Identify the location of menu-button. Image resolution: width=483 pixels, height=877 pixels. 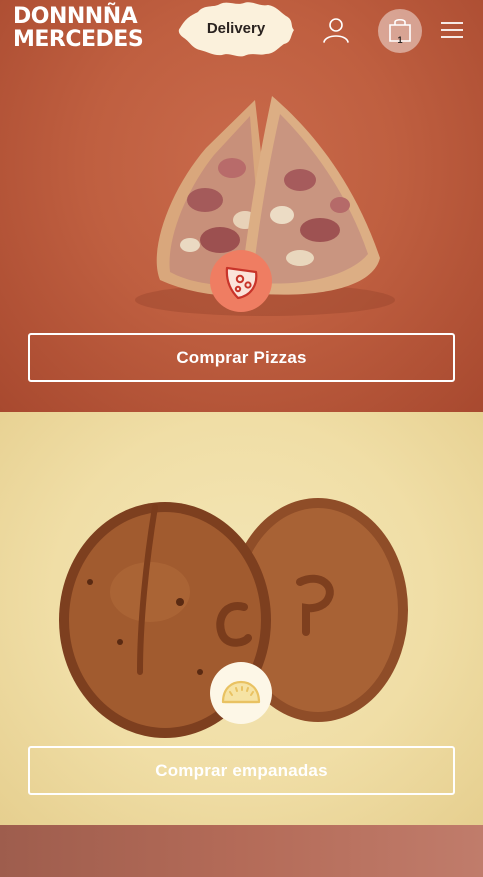
(452, 30).